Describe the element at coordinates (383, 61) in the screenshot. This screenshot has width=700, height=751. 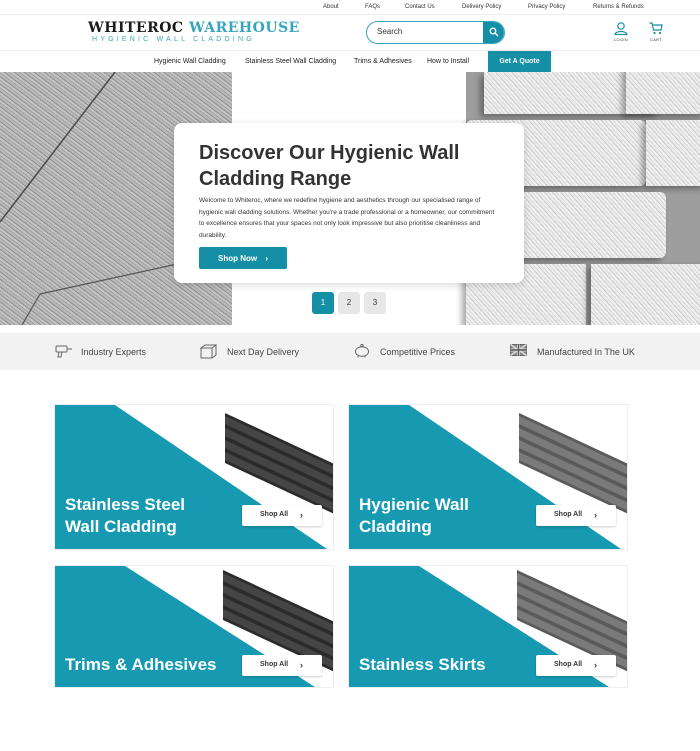
I see `nav-item-trims-adhesives: Trims & Adhesives` at that location.